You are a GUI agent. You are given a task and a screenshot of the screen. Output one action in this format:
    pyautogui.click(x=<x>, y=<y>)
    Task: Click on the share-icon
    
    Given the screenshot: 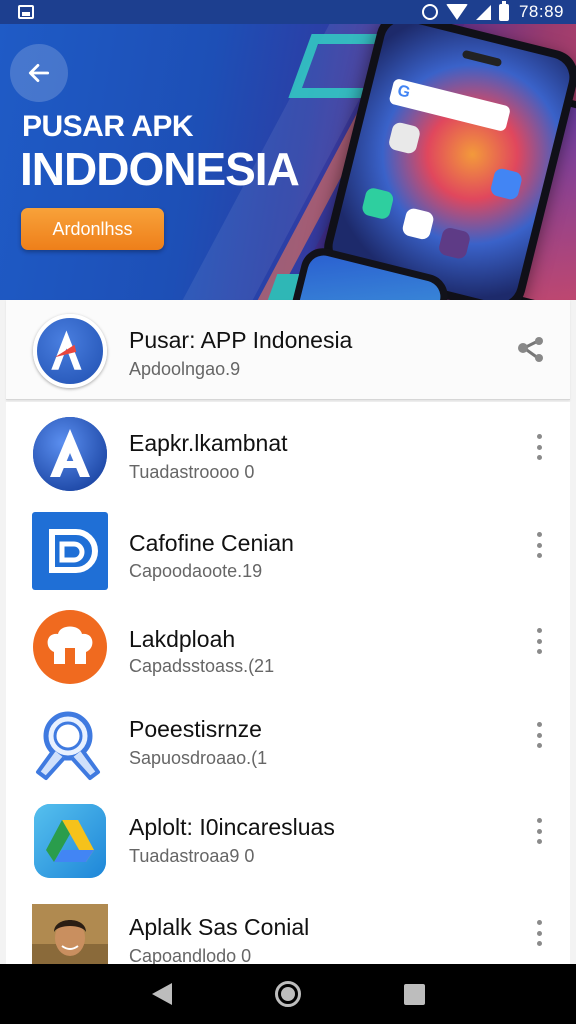 What is the action you would take?
    pyautogui.click(x=531, y=350)
    